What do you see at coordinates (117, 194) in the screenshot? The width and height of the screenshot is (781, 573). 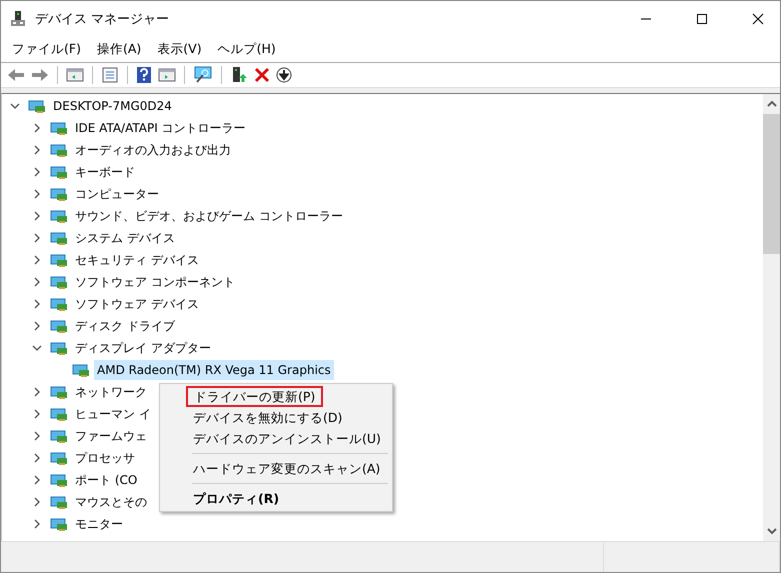 I see `tree-item: コンピューター` at bounding box center [117, 194].